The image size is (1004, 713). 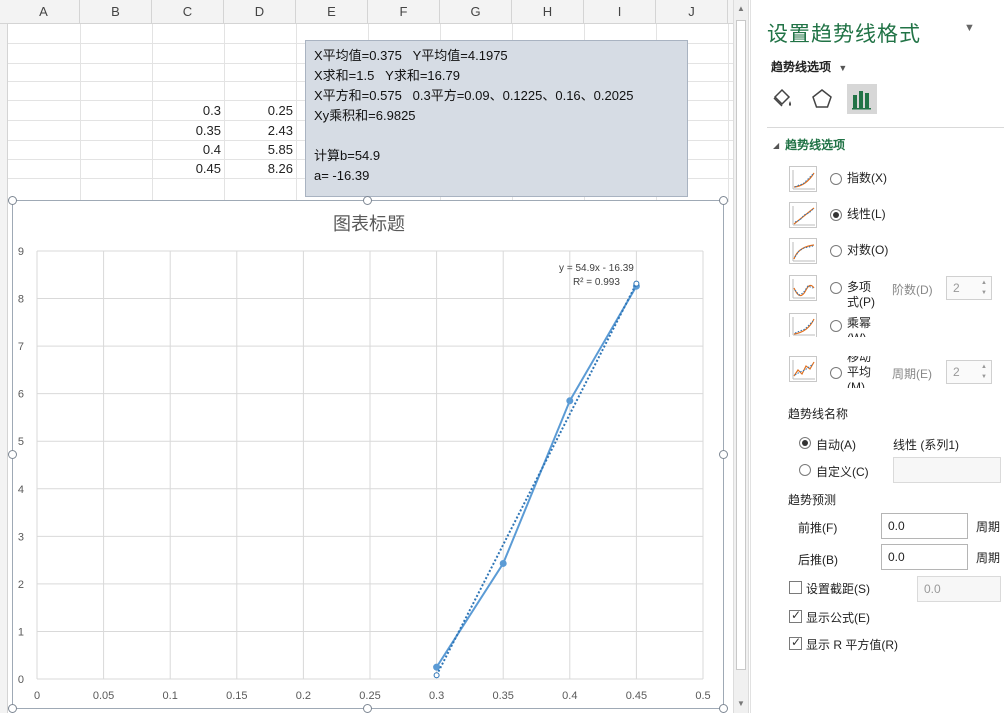 I want to click on order-stepper: 2 ▲ ▼, so click(x=969, y=288).